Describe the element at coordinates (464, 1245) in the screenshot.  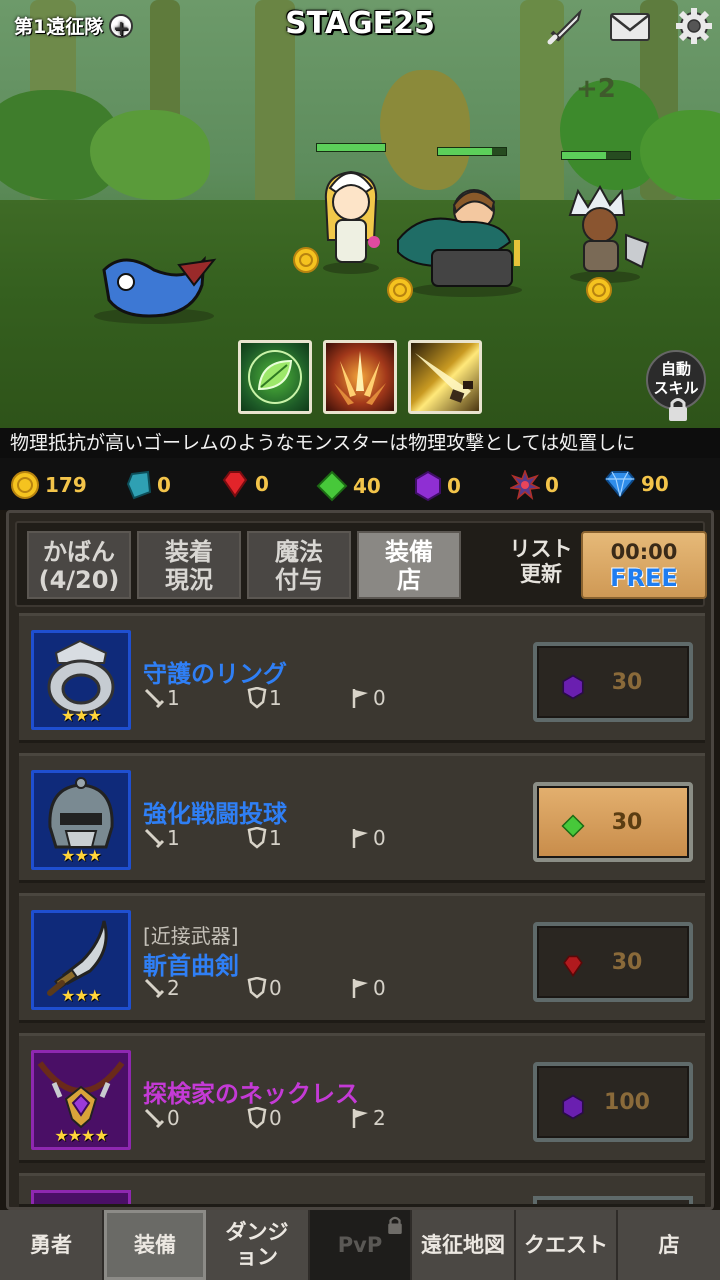
I see `nav-expedition-map: 遠征地図` at that location.